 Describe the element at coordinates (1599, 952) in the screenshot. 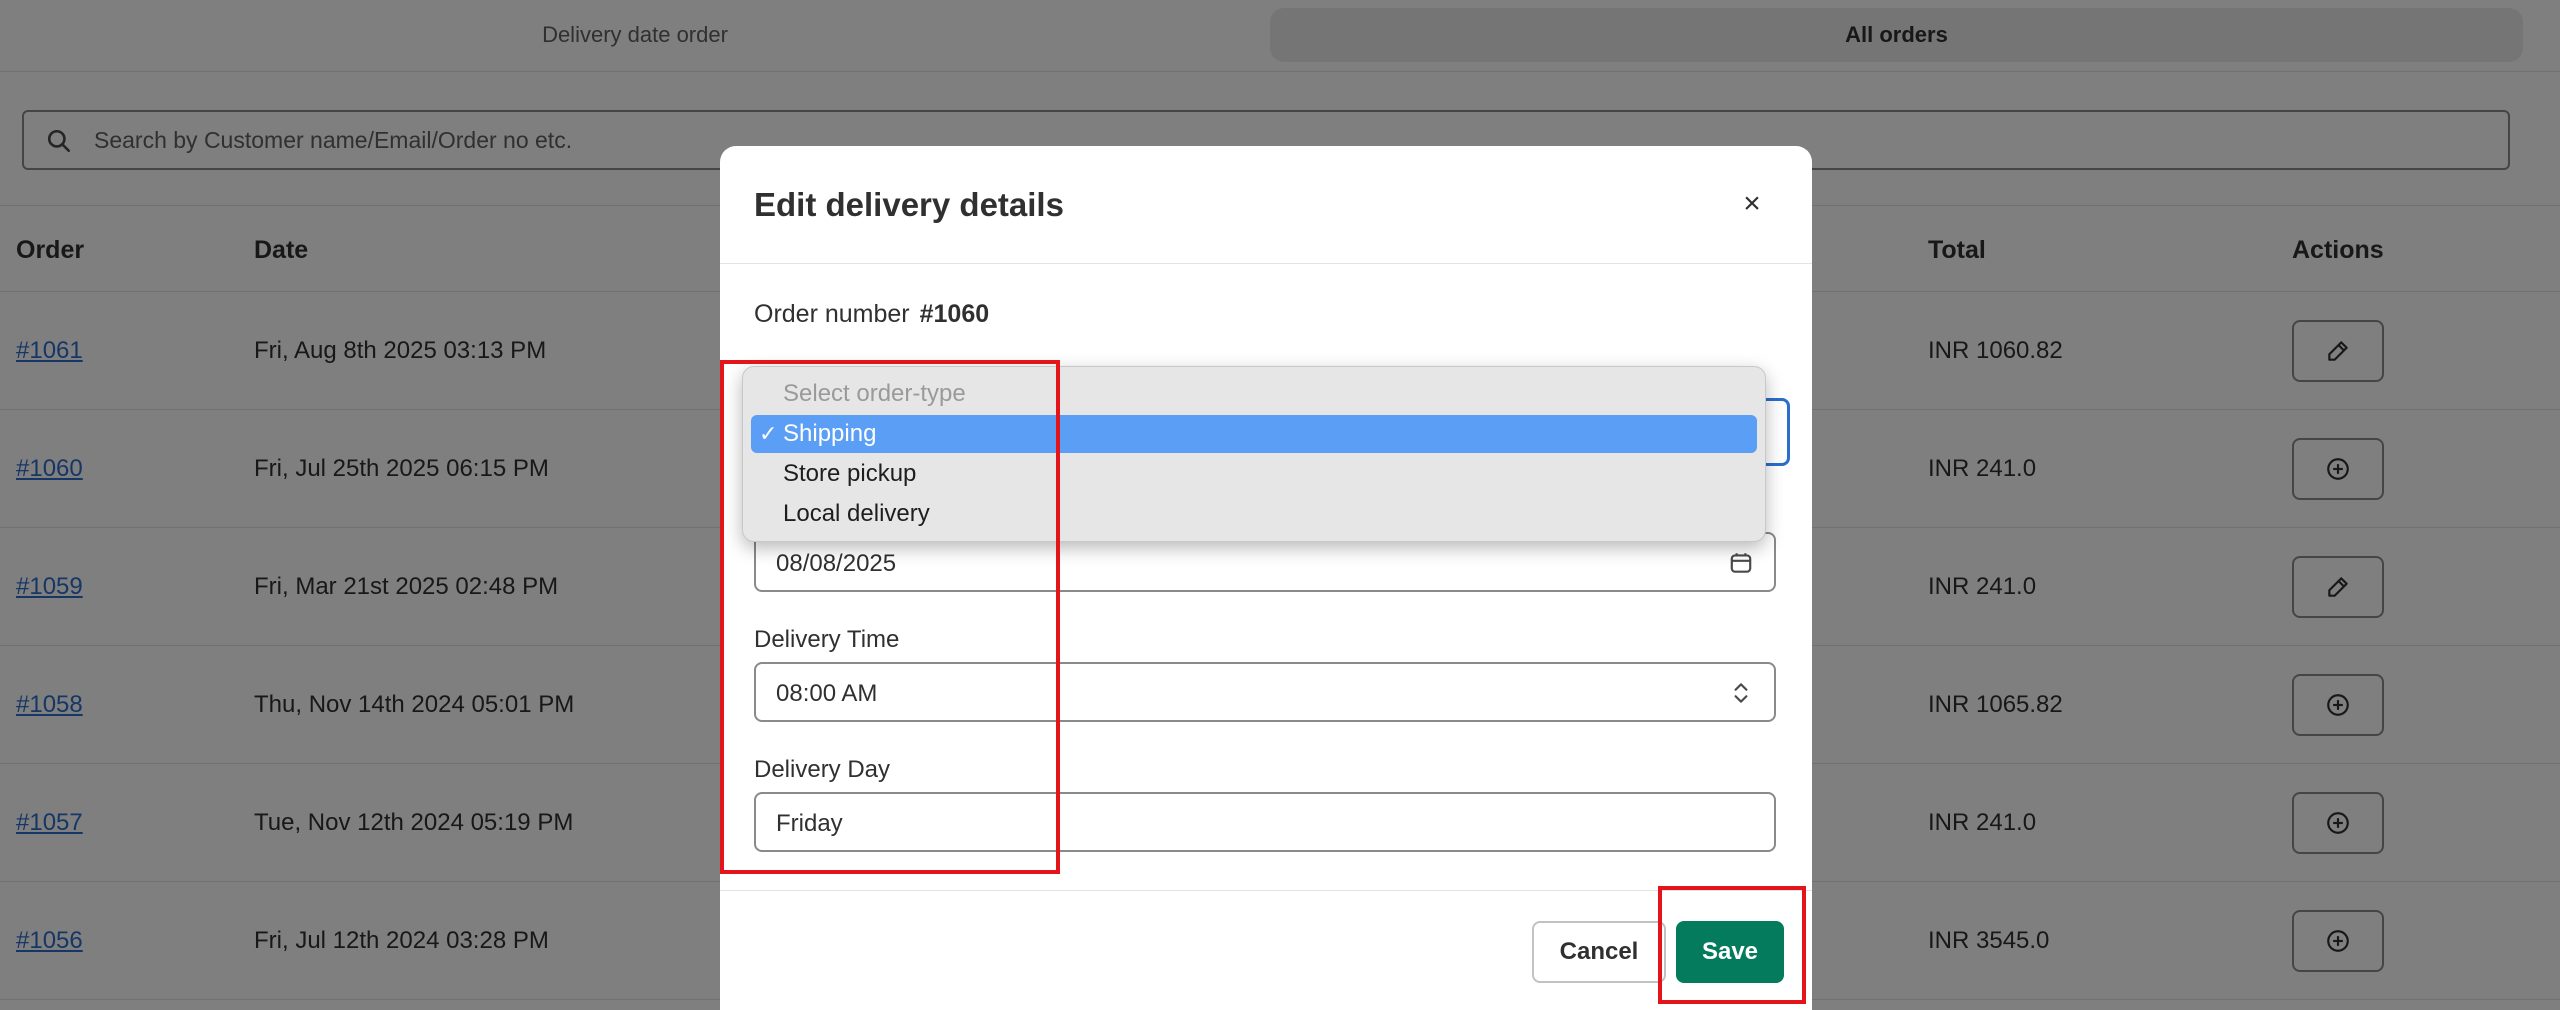

I see `cancel-button: Cancel` at that location.